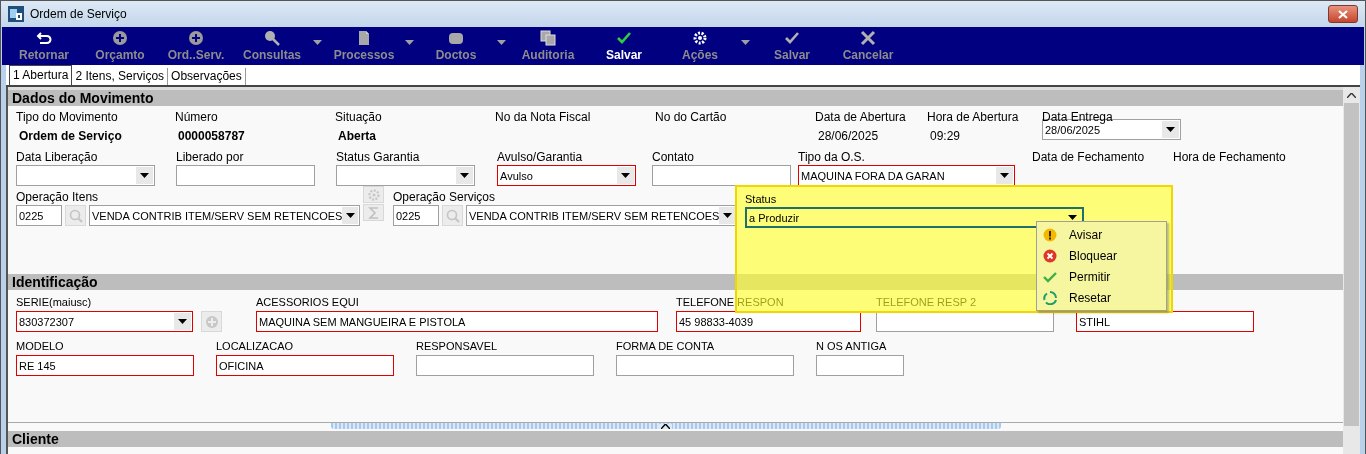 The width and height of the screenshot is (1366, 454). What do you see at coordinates (768, 321) in the screenshot?
I see `text-field: 45 98833-4039` at bounding box center [768, 321].